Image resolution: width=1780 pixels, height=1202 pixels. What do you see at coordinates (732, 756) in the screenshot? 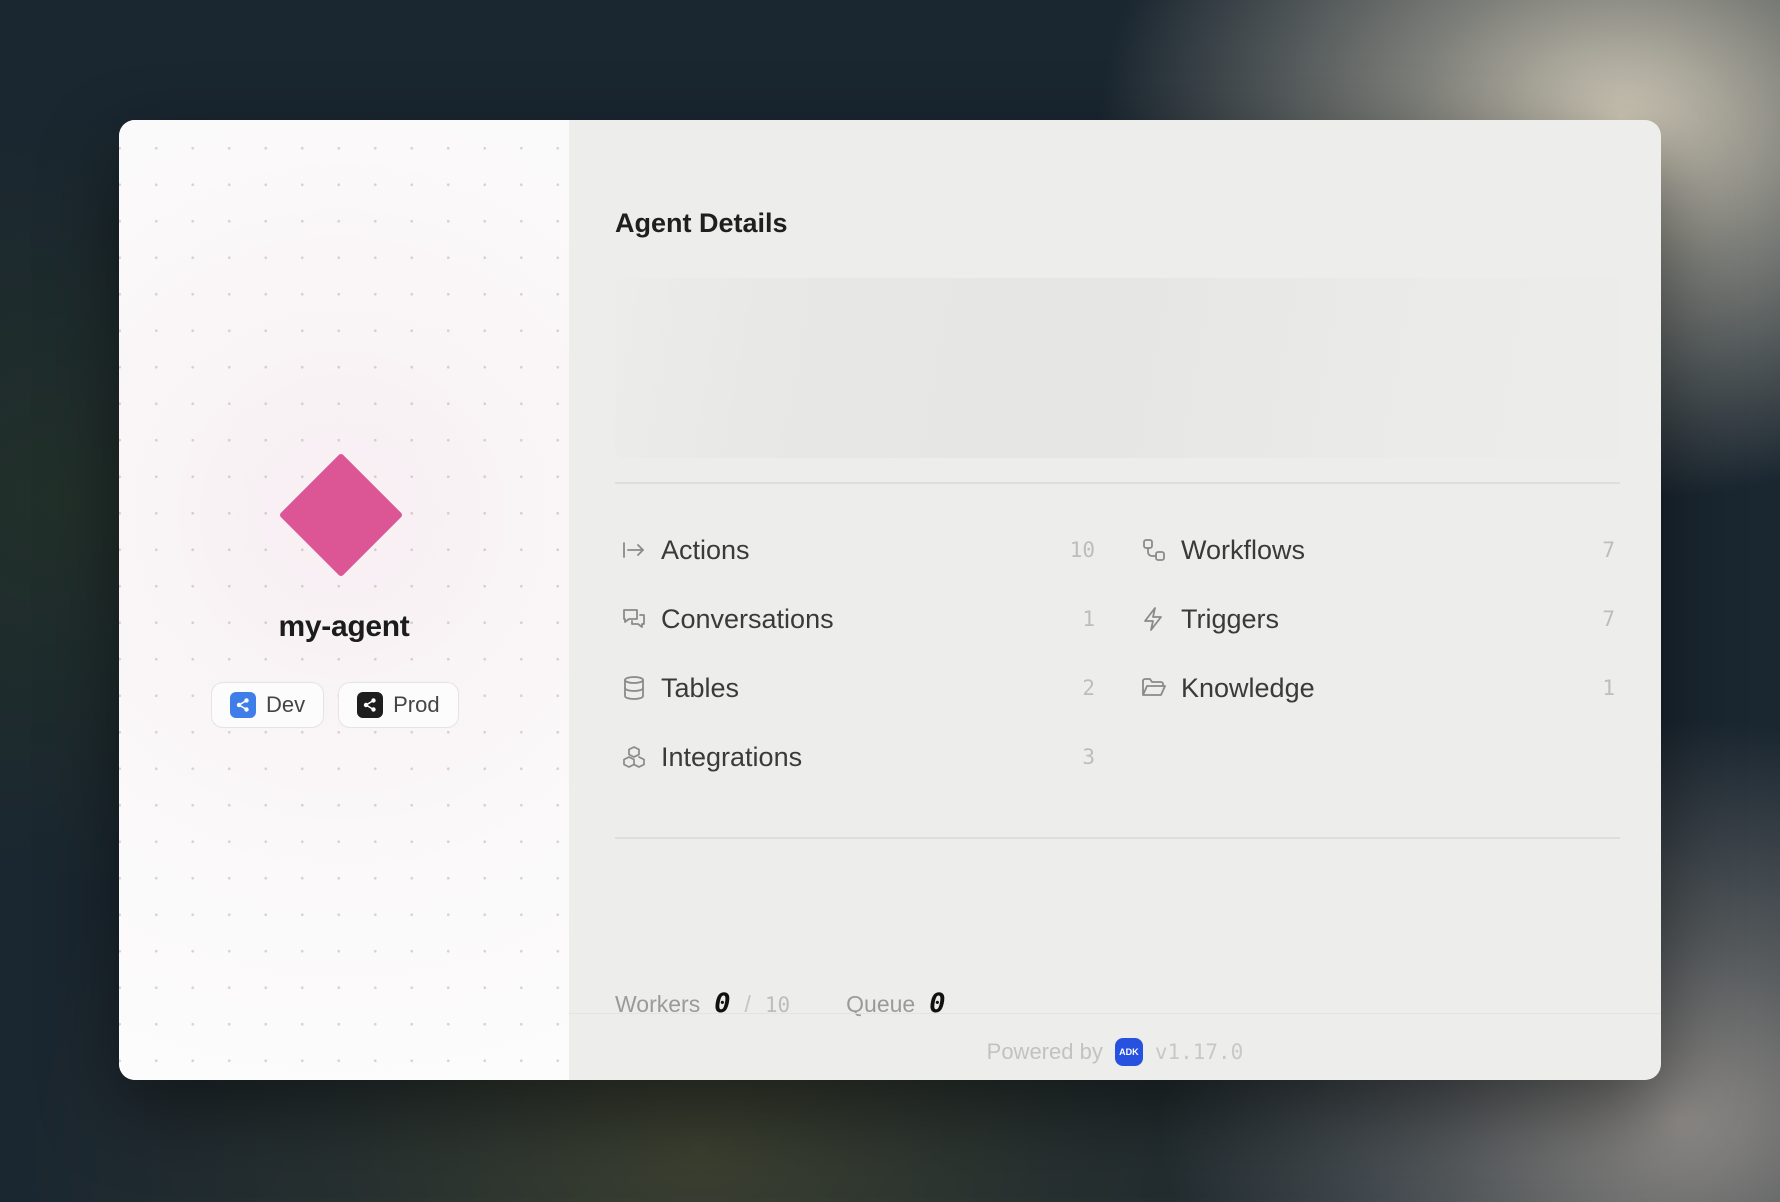
I see `details-item-label: Integrations` at bounding box center [732, 756].